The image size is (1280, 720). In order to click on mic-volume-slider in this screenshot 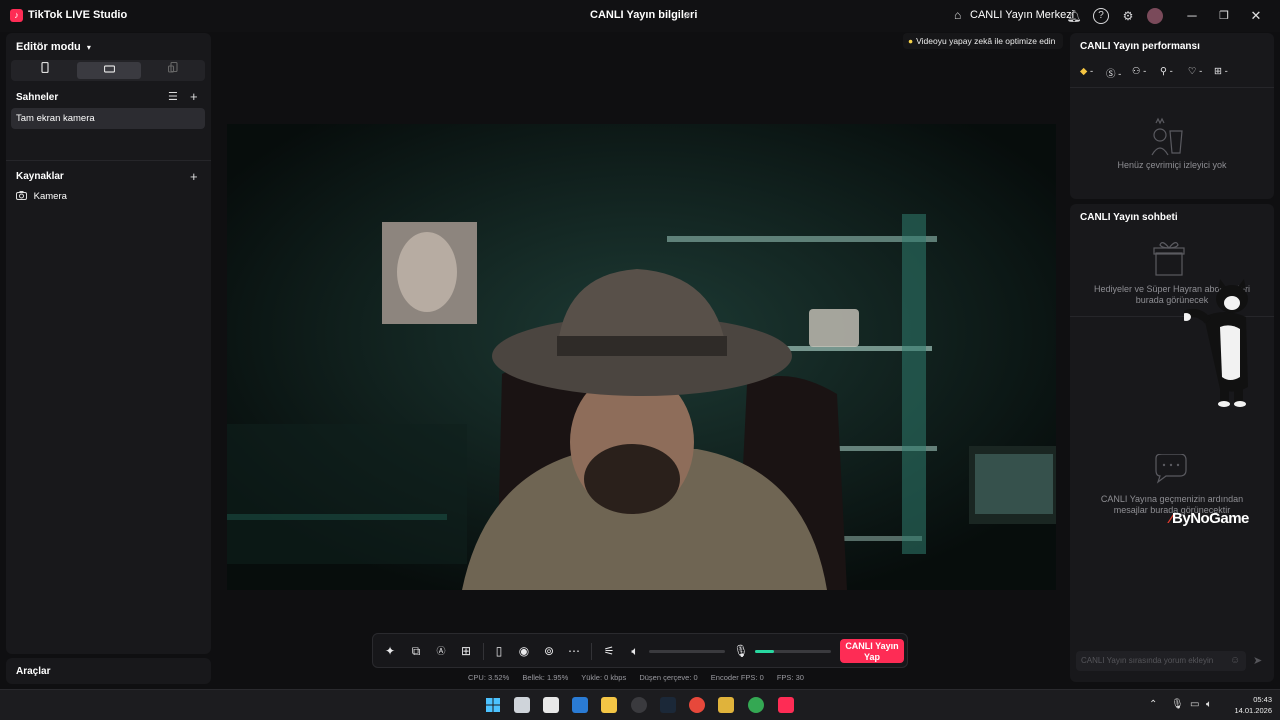, I will do `click(793, 651)`.